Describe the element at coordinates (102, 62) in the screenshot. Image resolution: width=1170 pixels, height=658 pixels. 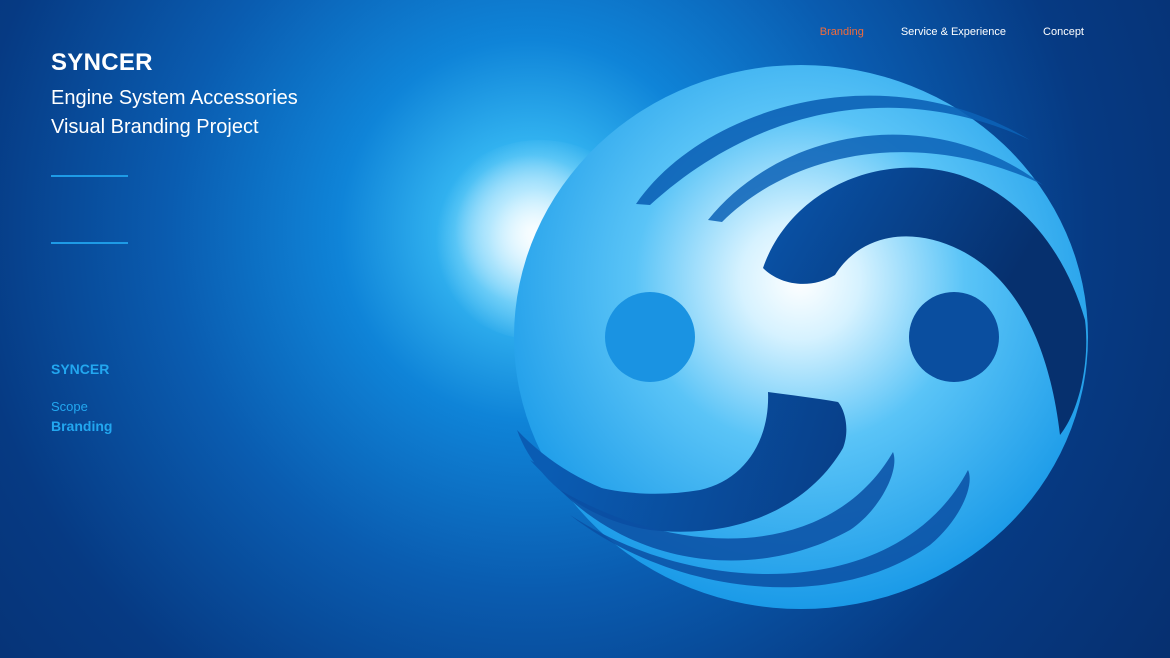
I see `brand-title: SYNCER` at that location.